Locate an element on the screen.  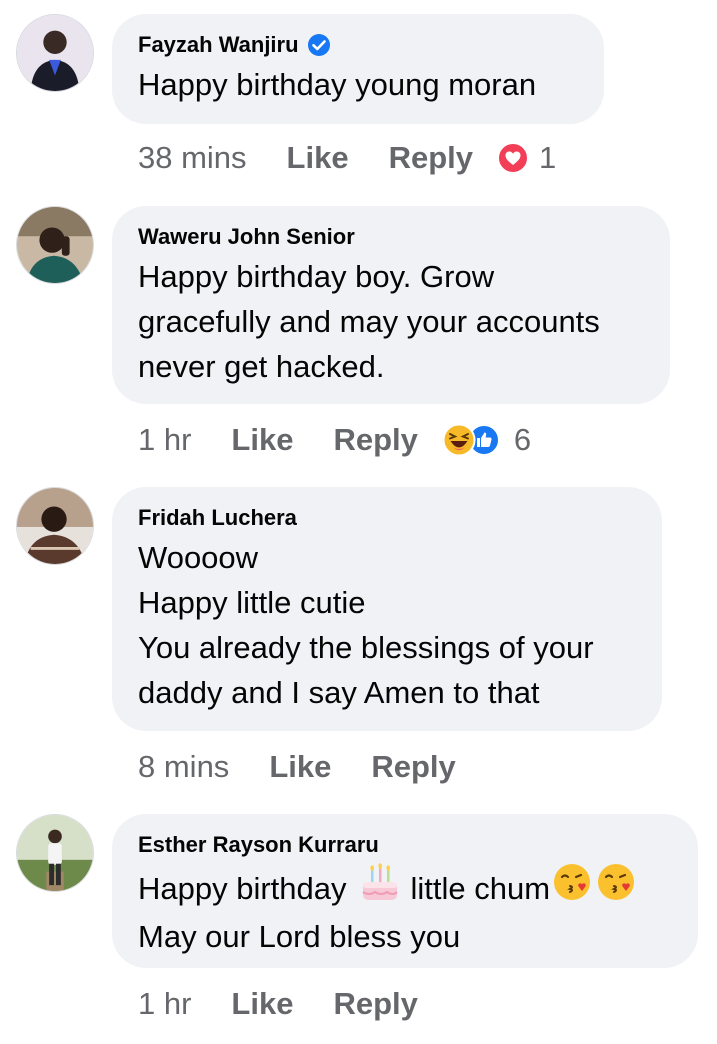
comment-author: Fridah Luchera is located at coordinates (387, 518).